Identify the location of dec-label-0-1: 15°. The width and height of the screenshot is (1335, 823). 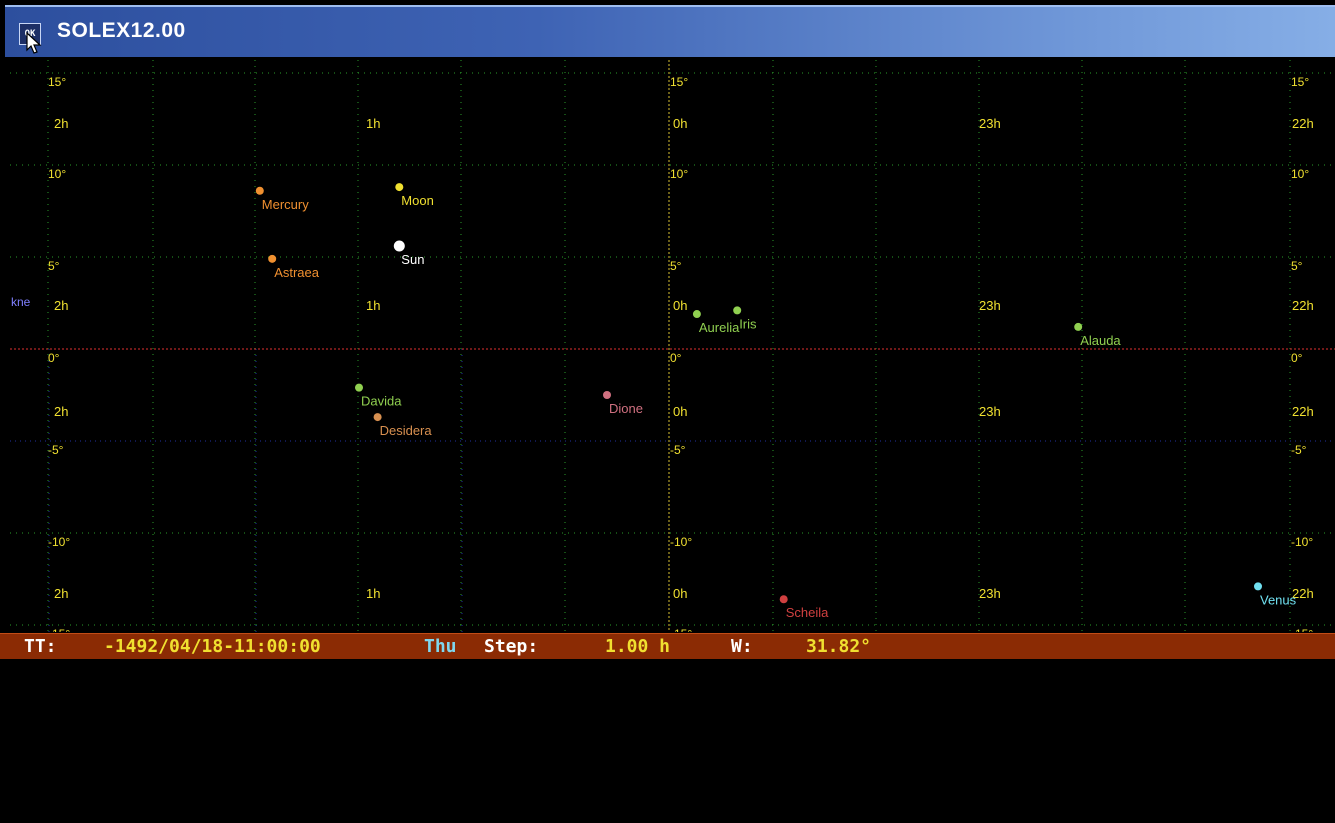
(679, 82).